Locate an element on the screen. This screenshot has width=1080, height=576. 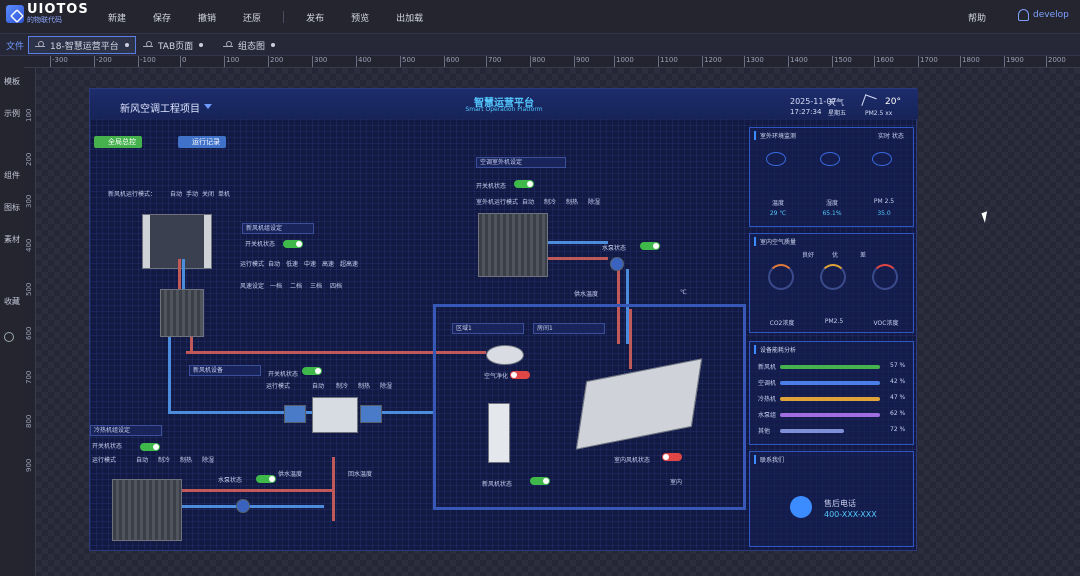
new-button: 新建 is located at coordinates (117, 17).